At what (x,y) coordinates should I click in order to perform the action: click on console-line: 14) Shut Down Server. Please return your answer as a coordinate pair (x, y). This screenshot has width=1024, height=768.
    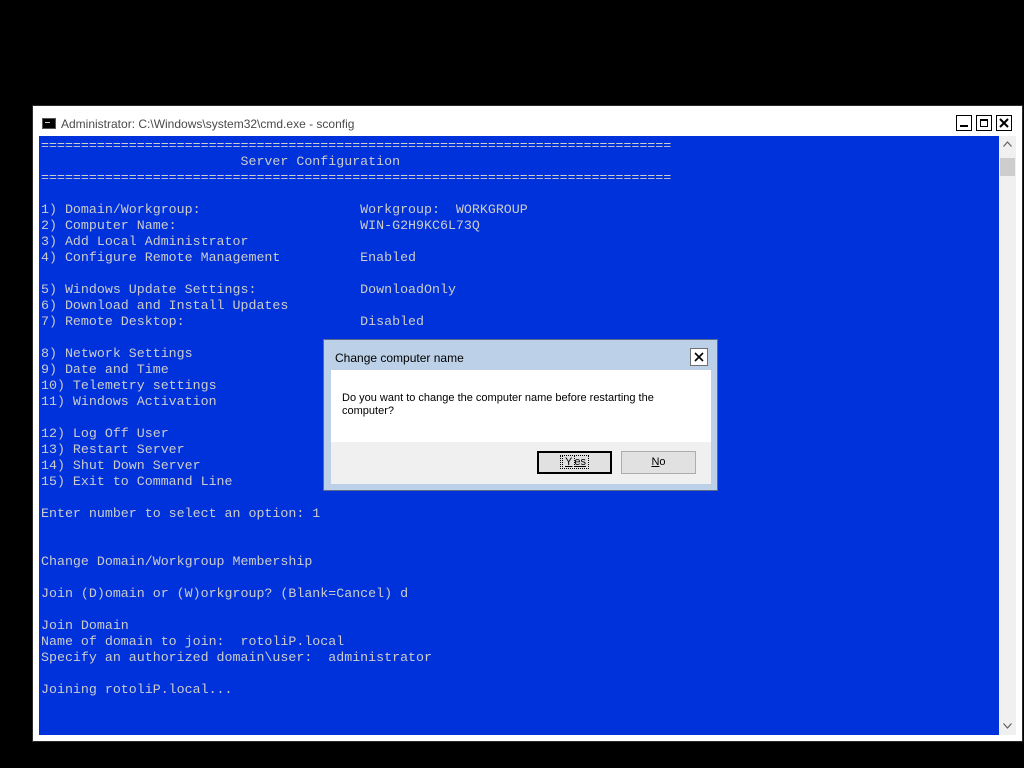
    Looking at the image, I should click on (121, 465).